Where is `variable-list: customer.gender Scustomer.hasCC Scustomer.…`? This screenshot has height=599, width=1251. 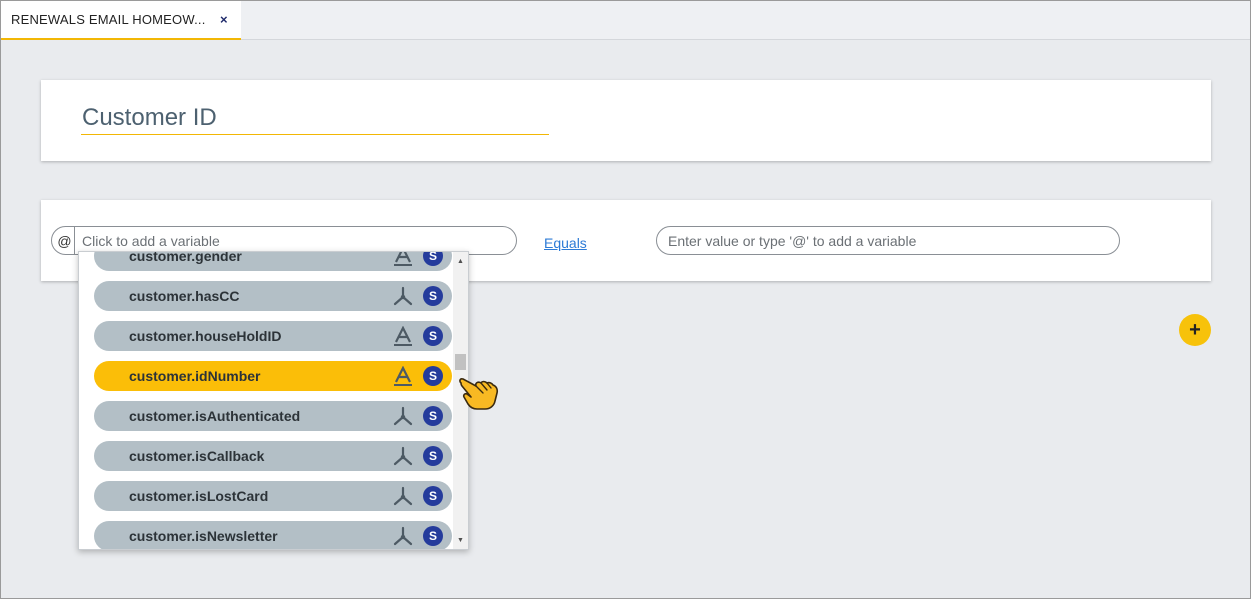
variable-list: customer.gender Scustomer.hasCC Scustomer.… is located at coordinates (266, 400).